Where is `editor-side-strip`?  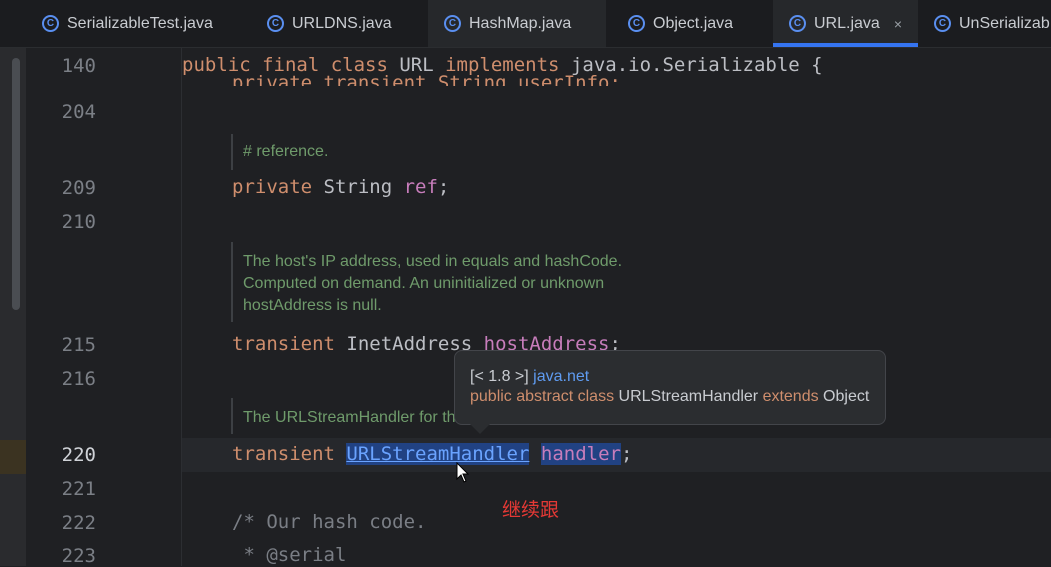 editor-side-strip is located at coordinates (13, 307).